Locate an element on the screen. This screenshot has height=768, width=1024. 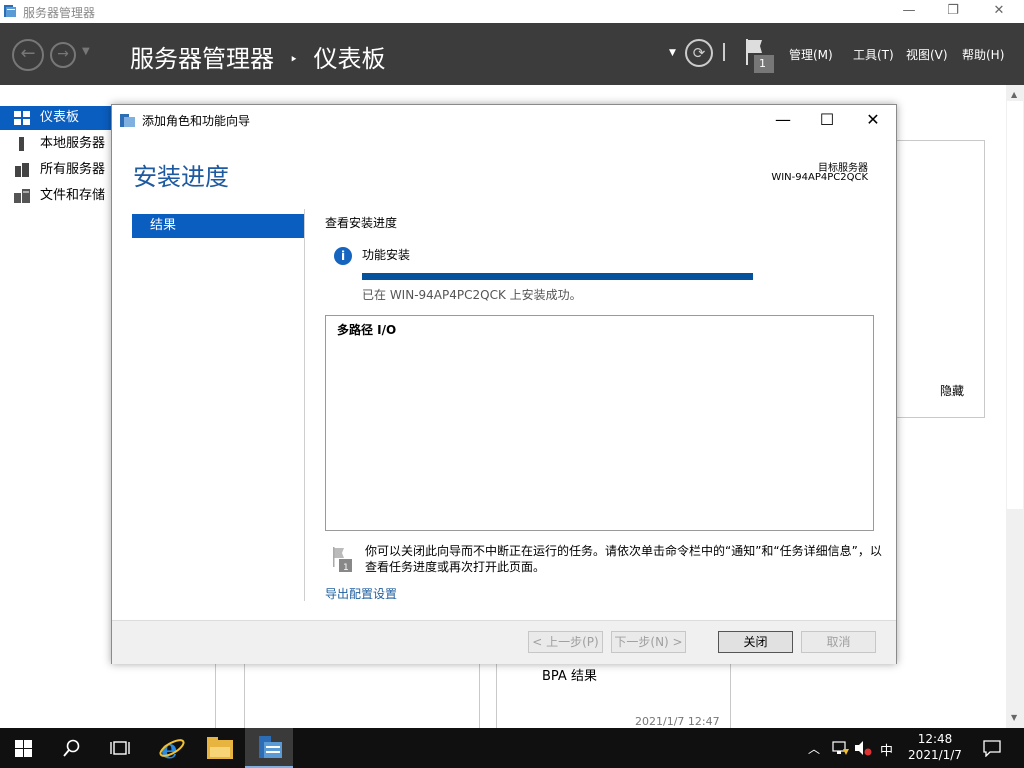
vertical-scrollbar: ▲ ▼ is located at coordinates (1015, 406).